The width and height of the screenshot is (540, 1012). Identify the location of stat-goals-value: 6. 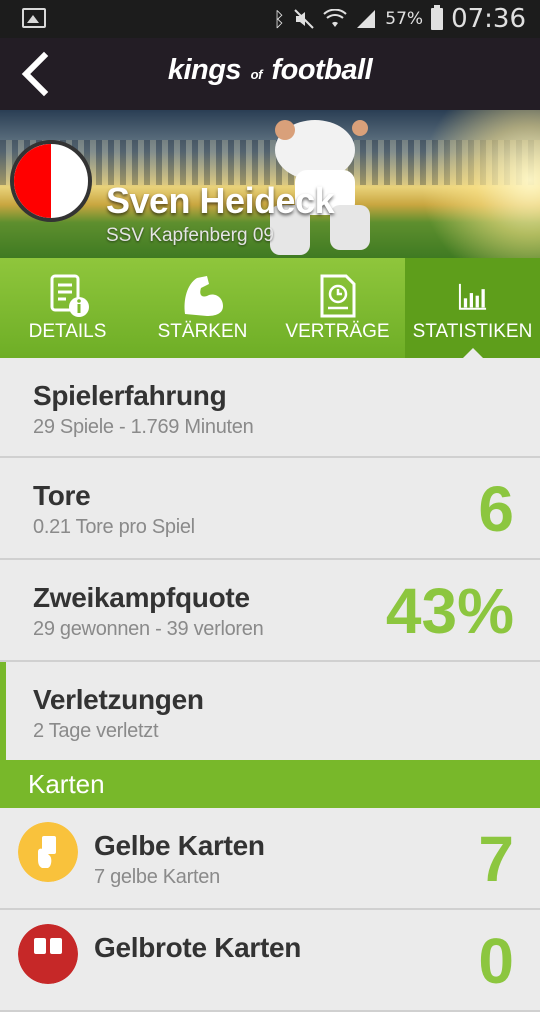
(496, 509).